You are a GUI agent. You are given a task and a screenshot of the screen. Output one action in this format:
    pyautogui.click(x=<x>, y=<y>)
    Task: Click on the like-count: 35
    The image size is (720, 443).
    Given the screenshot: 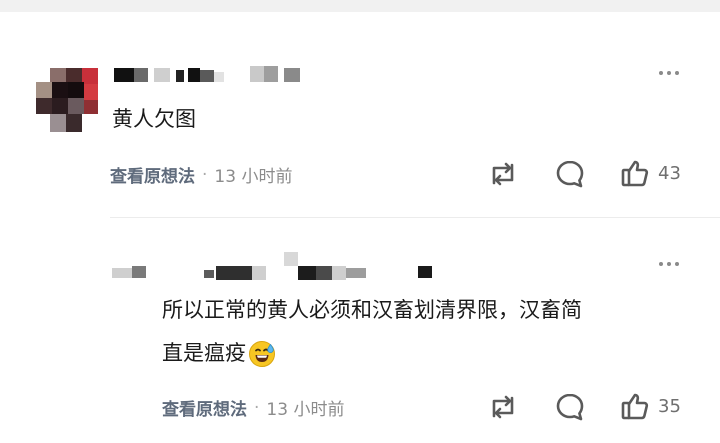 What is the action you would take?
    pyautogui.click(x=669, y=406)
    